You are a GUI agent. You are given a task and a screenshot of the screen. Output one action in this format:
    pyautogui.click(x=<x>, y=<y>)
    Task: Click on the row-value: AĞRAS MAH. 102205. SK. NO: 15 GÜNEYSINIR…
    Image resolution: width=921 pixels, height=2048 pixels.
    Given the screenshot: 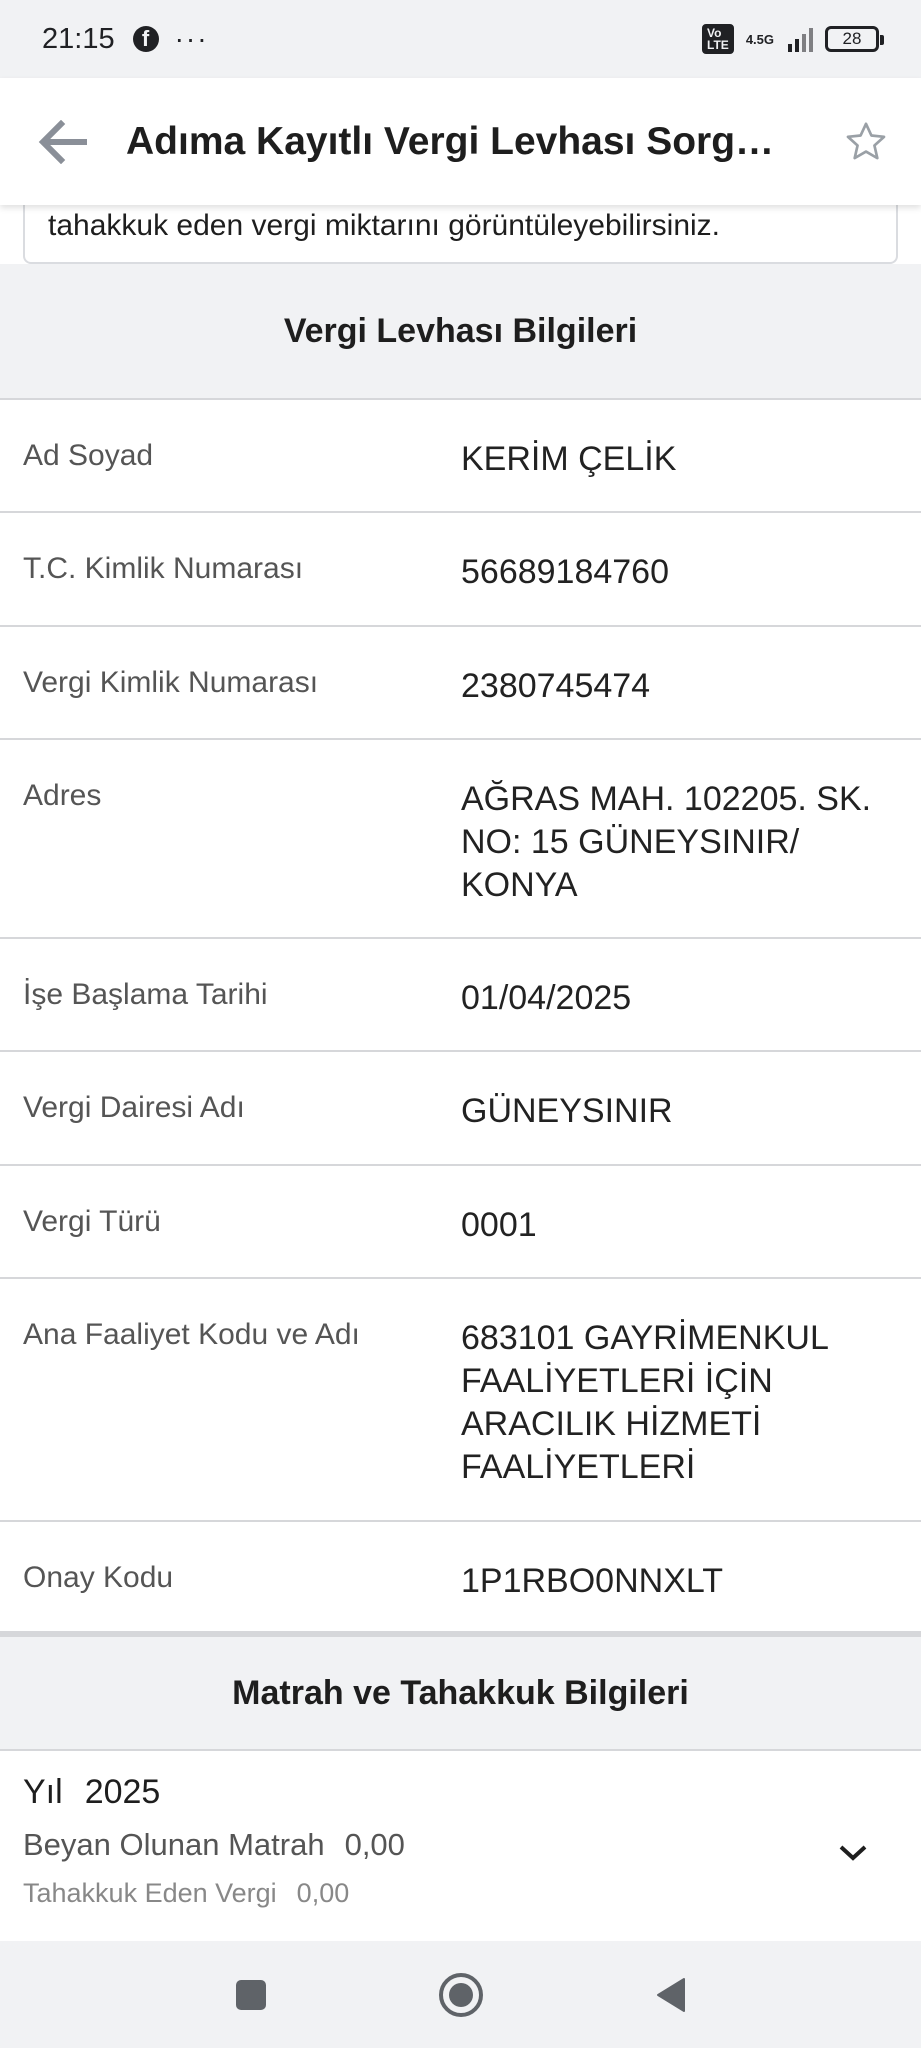 What is the action you would take?
    pyautogui.click(x=666, y=842)
    